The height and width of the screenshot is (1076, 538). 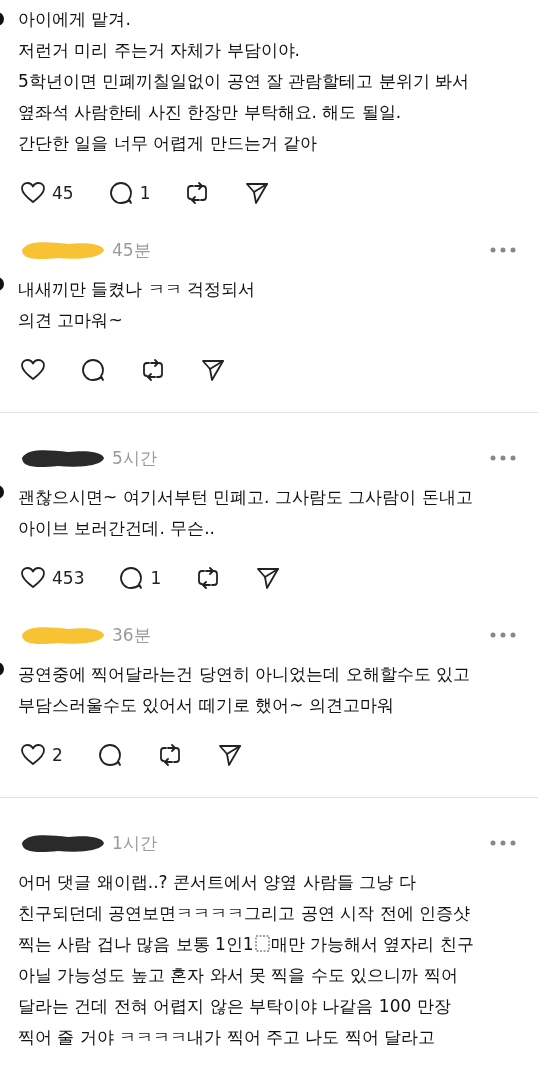 I want to click on timestamp: 45분, so click(x=131, y=250).